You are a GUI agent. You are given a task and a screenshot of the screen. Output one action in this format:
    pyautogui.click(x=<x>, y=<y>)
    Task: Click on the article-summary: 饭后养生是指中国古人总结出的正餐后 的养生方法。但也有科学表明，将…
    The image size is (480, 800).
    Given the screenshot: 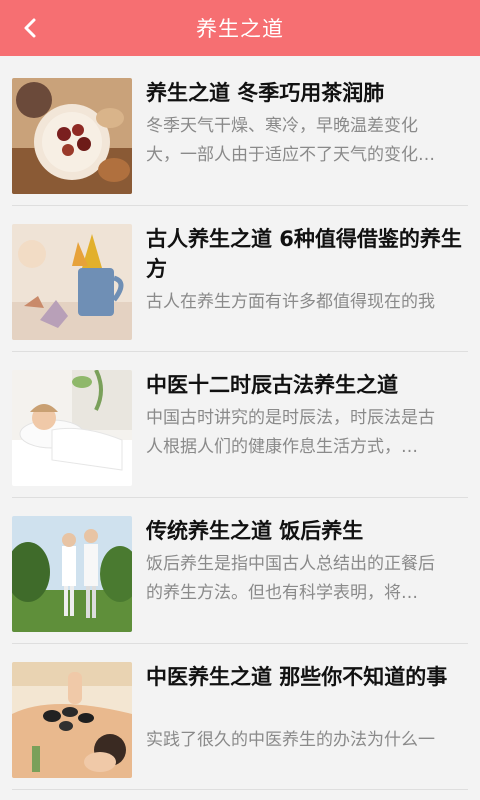 What is the action you would take?
    pyautogui.click(x=290, y=578)
    